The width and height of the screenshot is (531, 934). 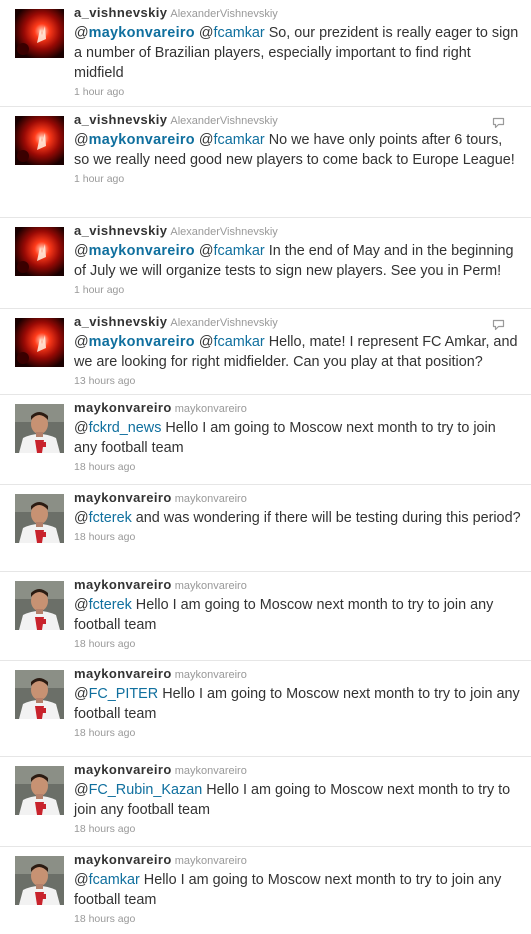 I want to click on mention-link: fckrd_news, so click(x=125, y=428).